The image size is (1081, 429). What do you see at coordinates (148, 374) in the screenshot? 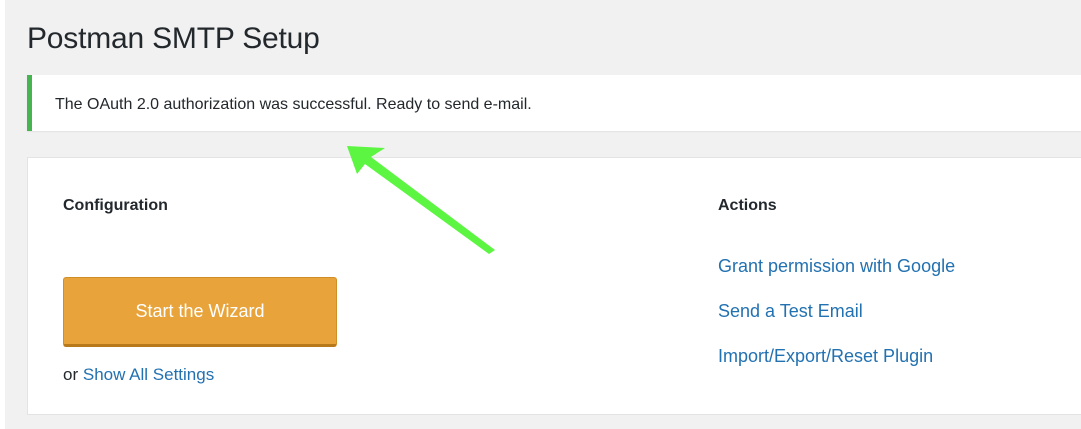
I see `show-all-settings-link: Show All Settings` at bounding box center [148, 374].